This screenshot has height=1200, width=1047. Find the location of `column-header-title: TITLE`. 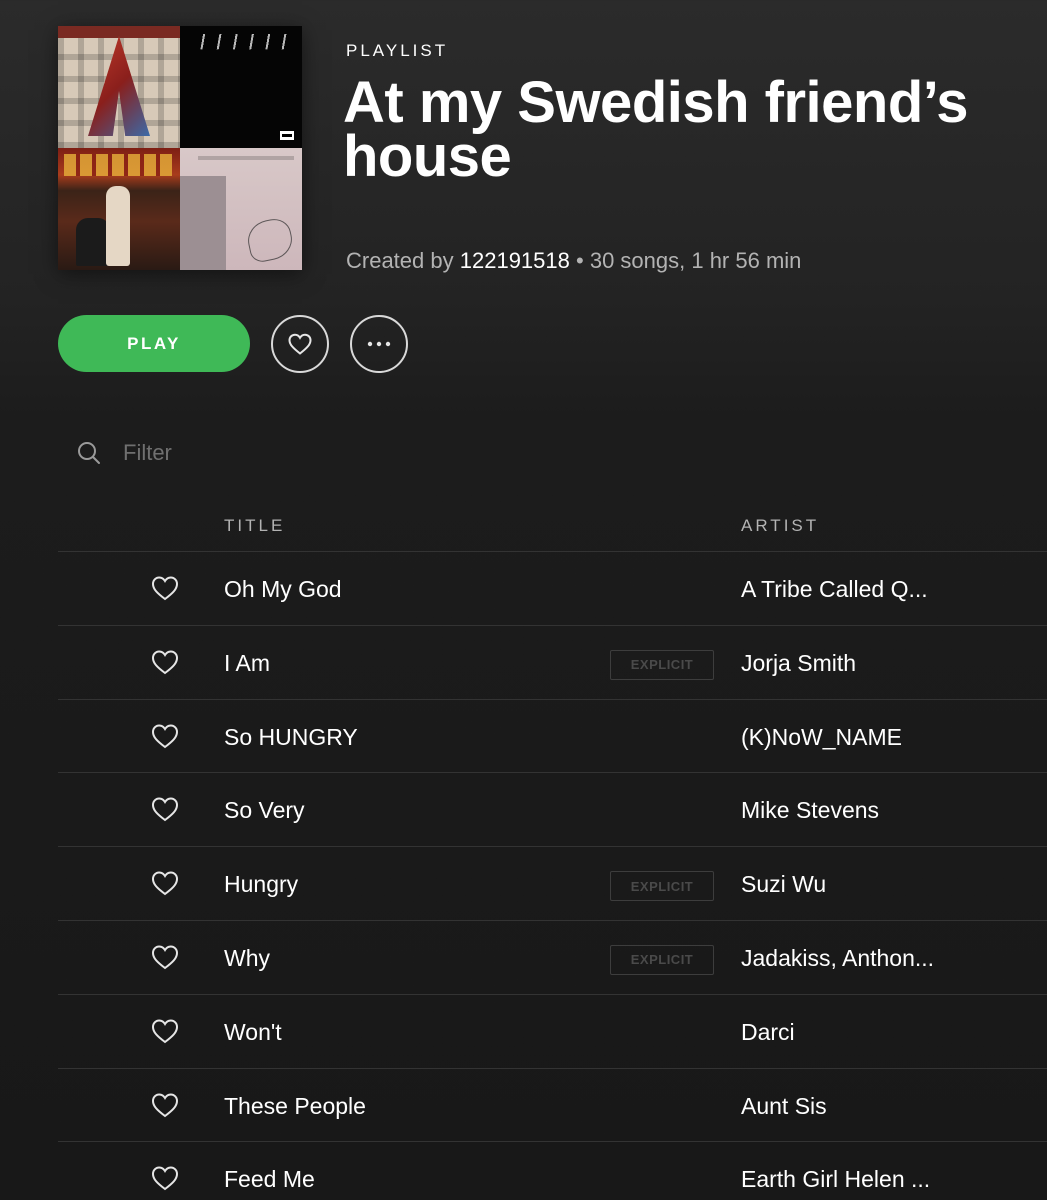

column-header-title: TITLE is located at coordinates (254, 526).